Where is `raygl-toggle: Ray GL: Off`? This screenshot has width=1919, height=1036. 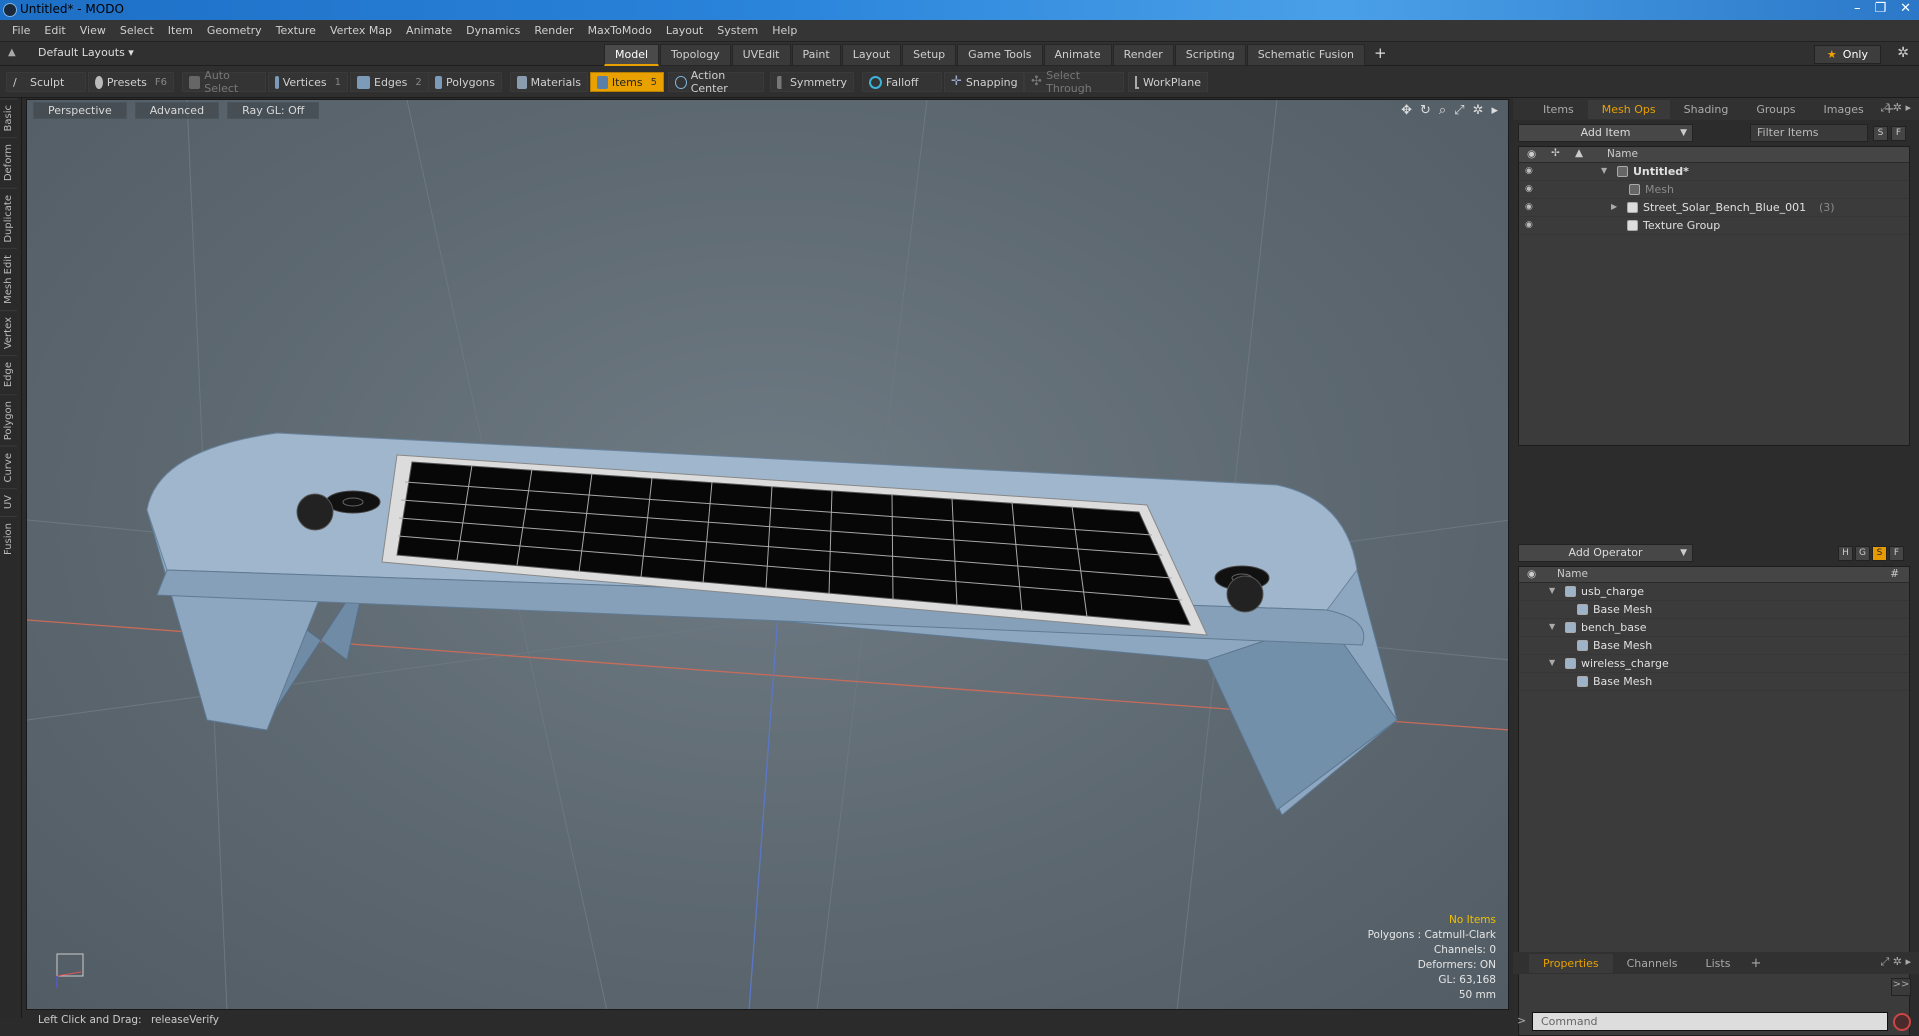 raygl-toggle: Ray GL: Off is located at coordinates (273, 110).